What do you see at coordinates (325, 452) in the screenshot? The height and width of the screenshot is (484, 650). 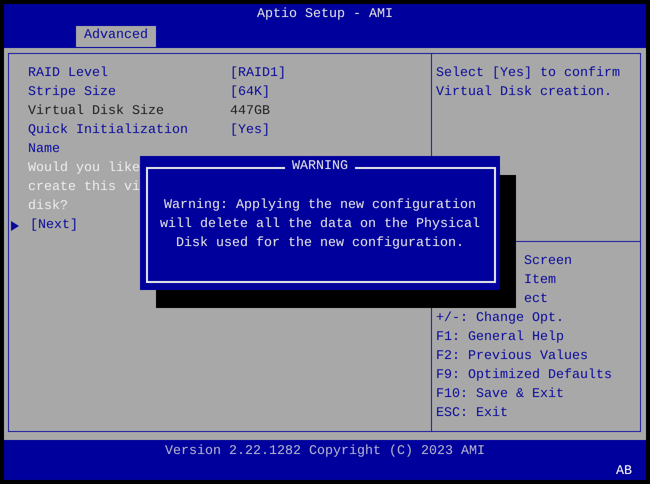 I see `version-text: Version 2.22.1282 Copyright (C) 2023 AMI` at bounding box center [325, 452].